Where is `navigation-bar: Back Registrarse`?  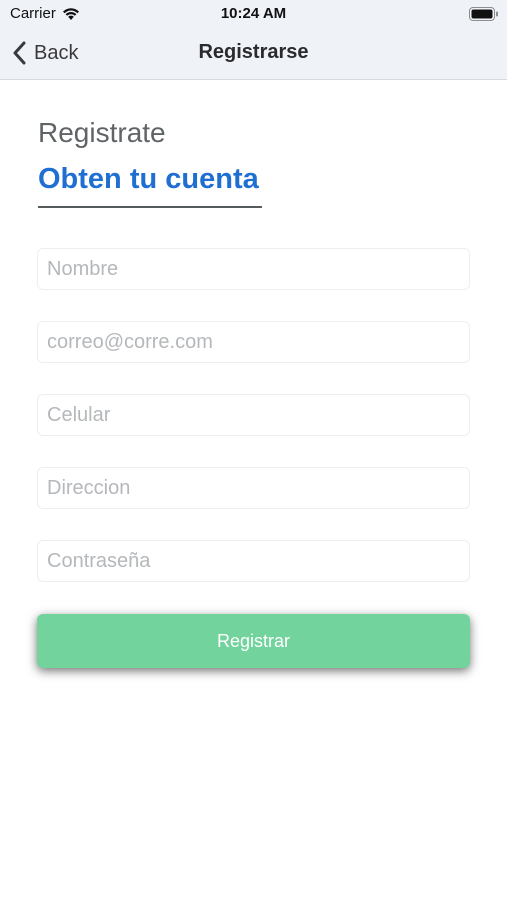
navigation-bar: Back Registrarse is located at coordinates (253, 54).